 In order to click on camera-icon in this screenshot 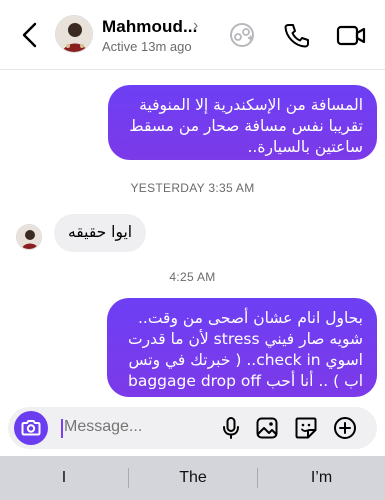, I will do `click(31, 428)`.